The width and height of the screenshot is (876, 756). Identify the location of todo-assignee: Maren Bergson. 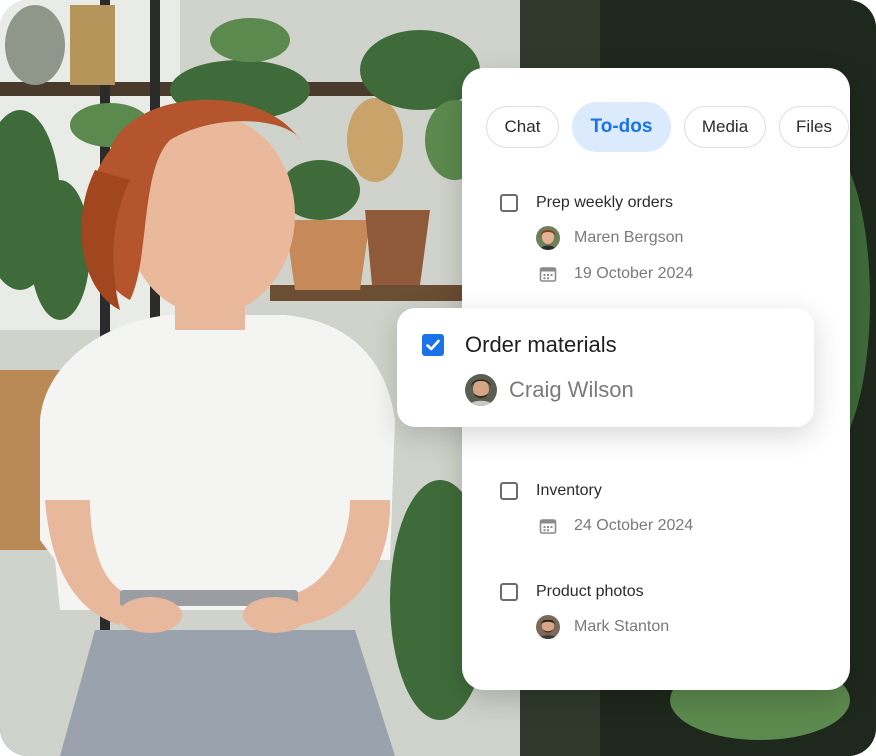
(609, 238).